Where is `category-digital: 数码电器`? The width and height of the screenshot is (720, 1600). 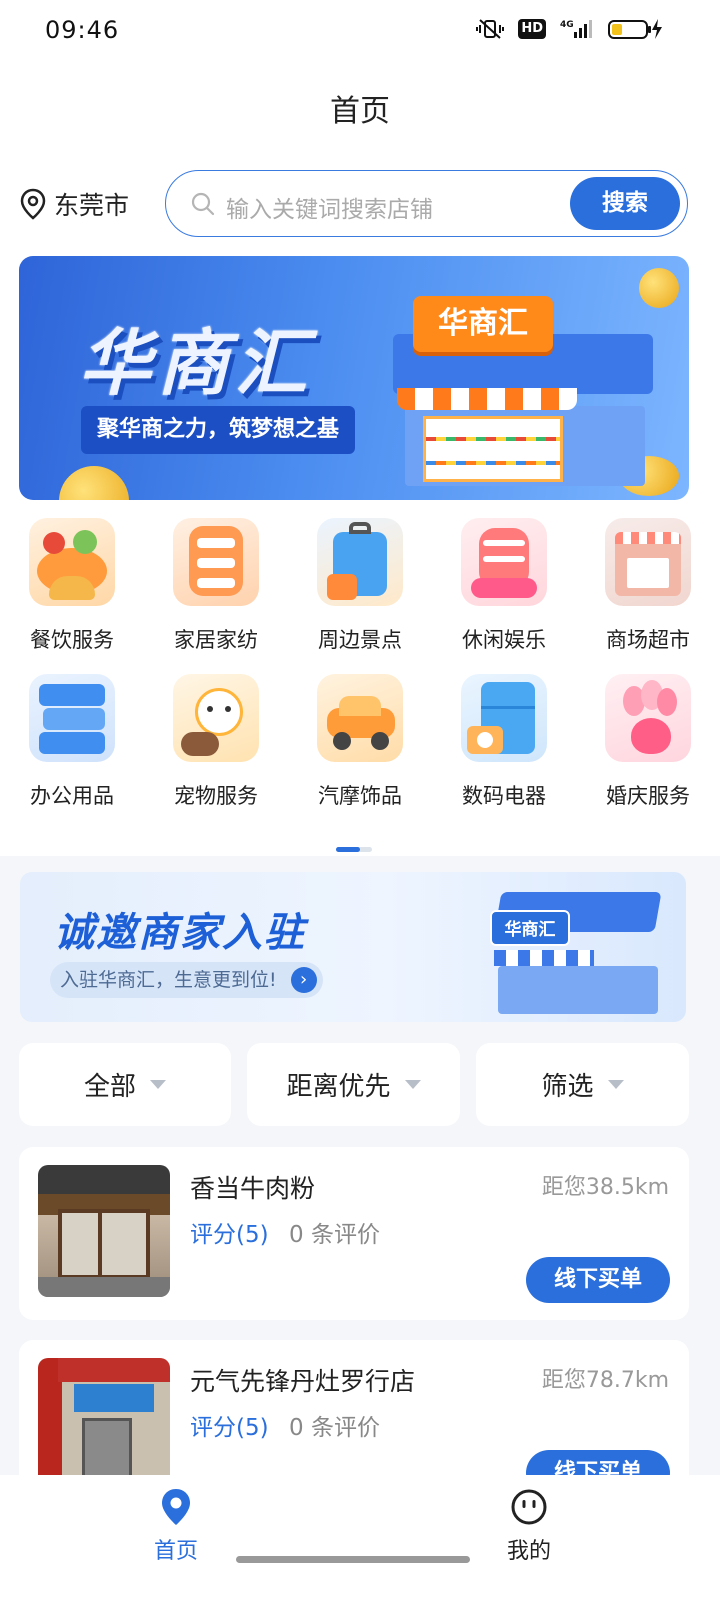 category-digital: 数码电器 is located at coordinates (504, 742).